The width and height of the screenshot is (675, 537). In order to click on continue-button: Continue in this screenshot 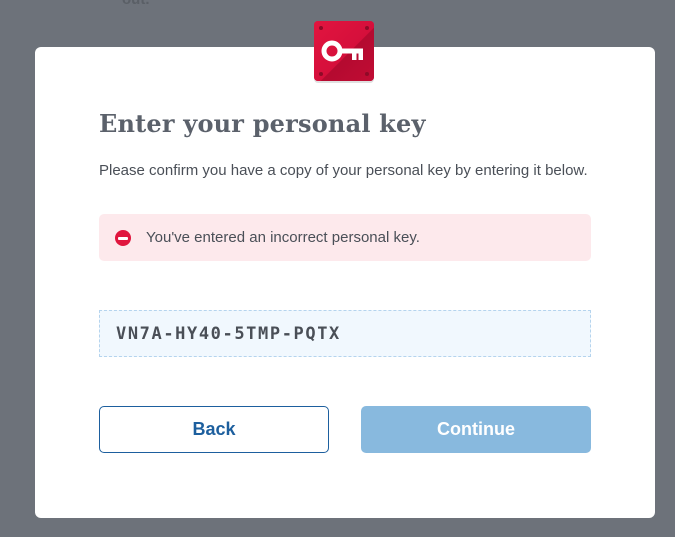, I will do `click(476, 429)`.